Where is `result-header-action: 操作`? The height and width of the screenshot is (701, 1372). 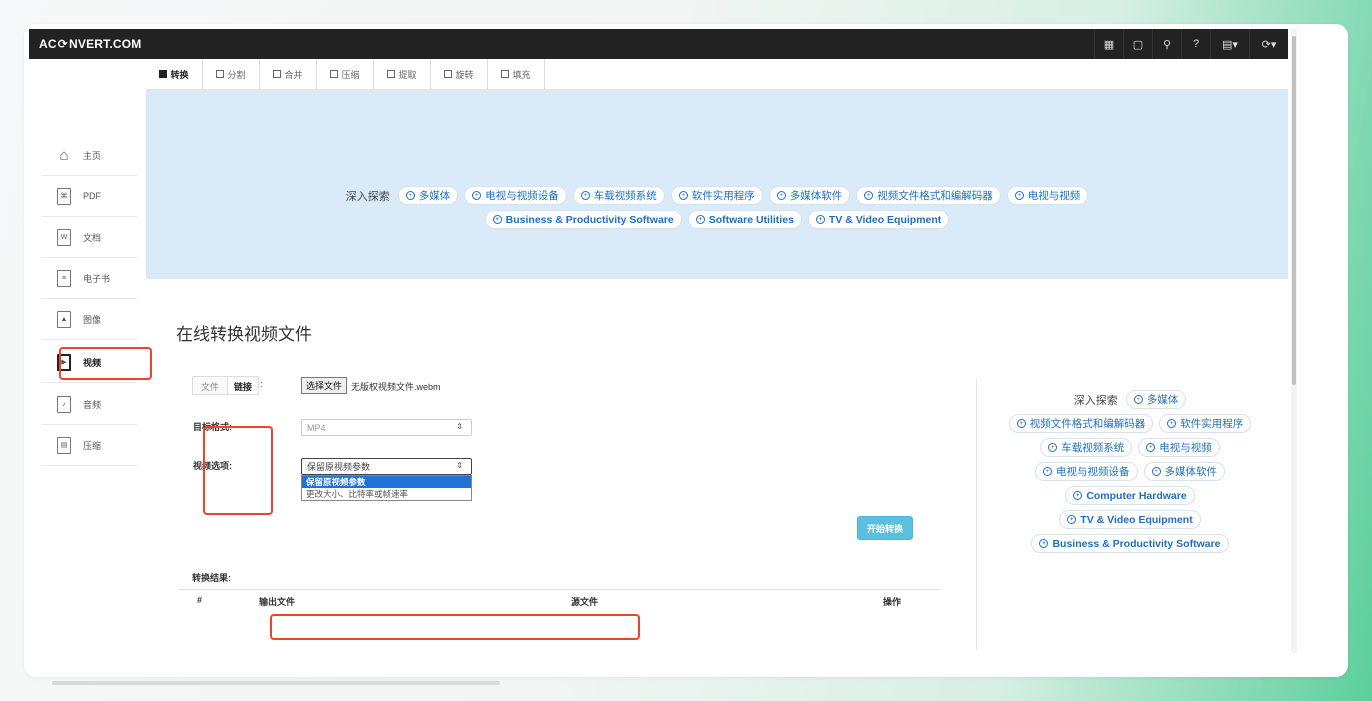
result-header-action: 操作 is located at coordinates (892, 602).